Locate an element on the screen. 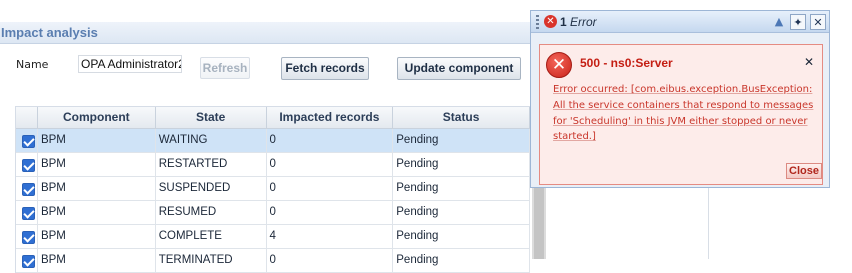  cell-state: RESTARTED is located at coordinates (211, 164).